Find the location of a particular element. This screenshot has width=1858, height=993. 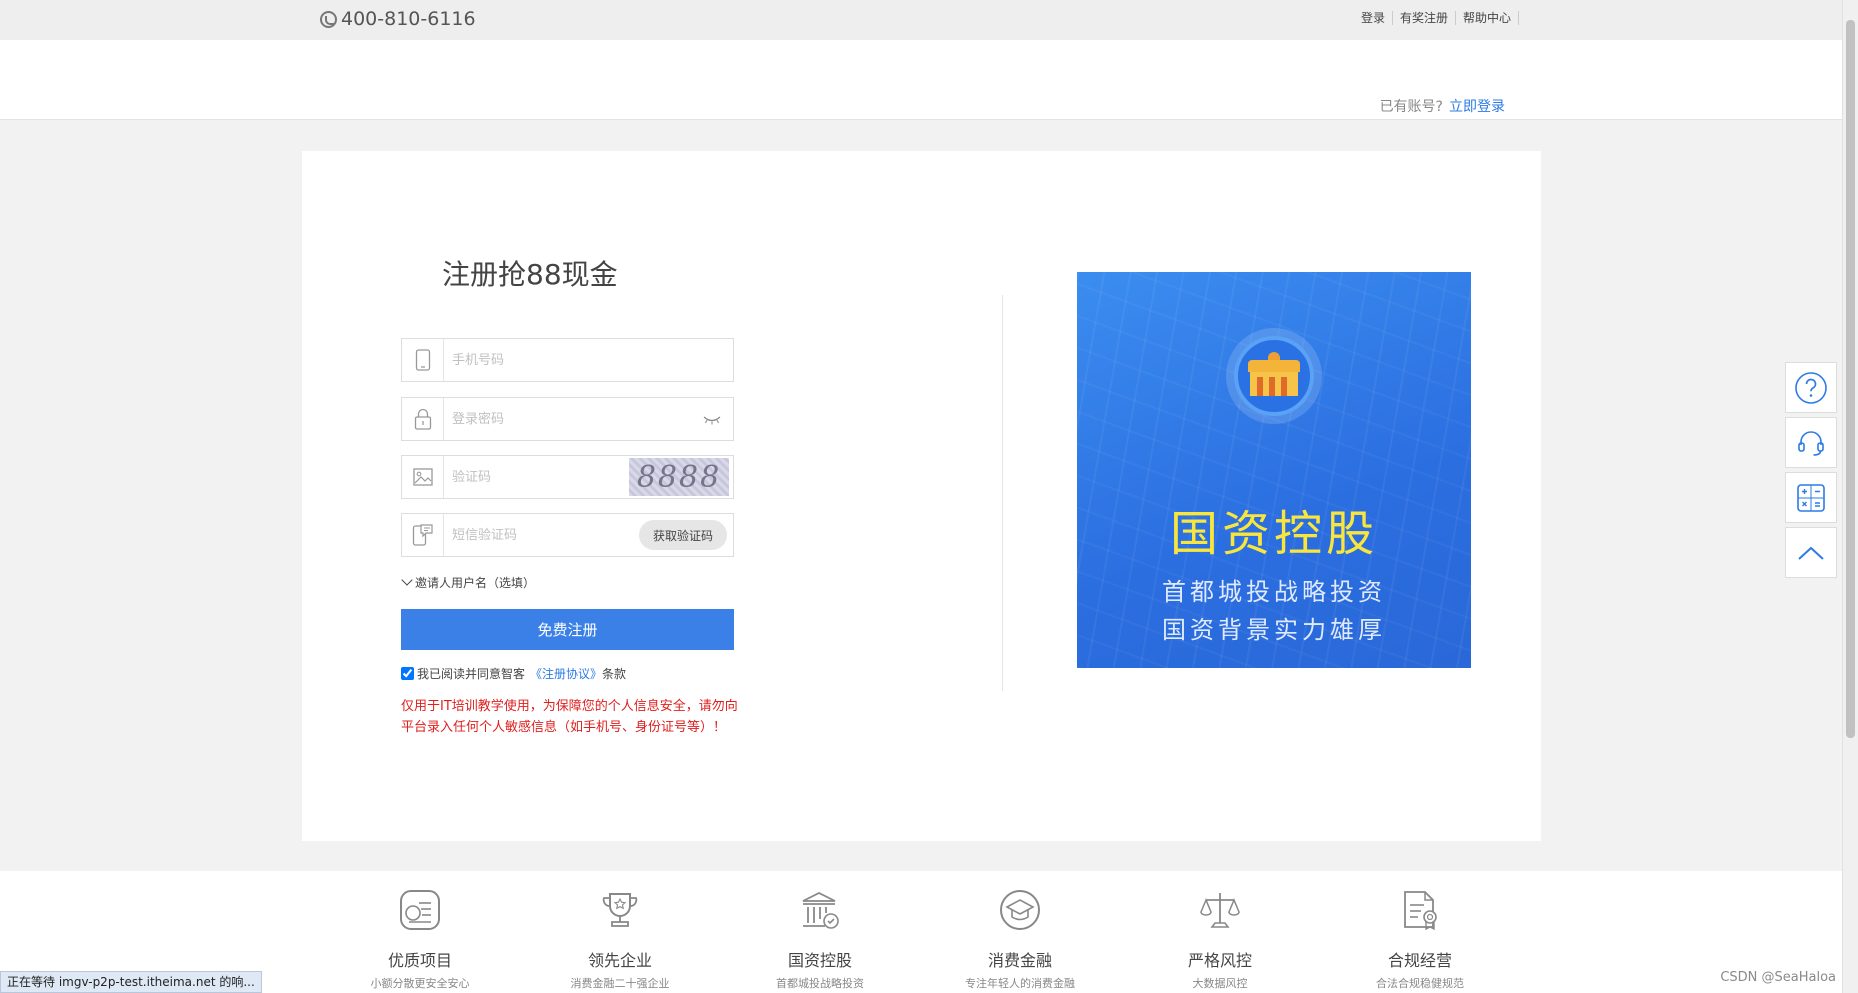

vertical-divider is located at coordinates (1002, 493).